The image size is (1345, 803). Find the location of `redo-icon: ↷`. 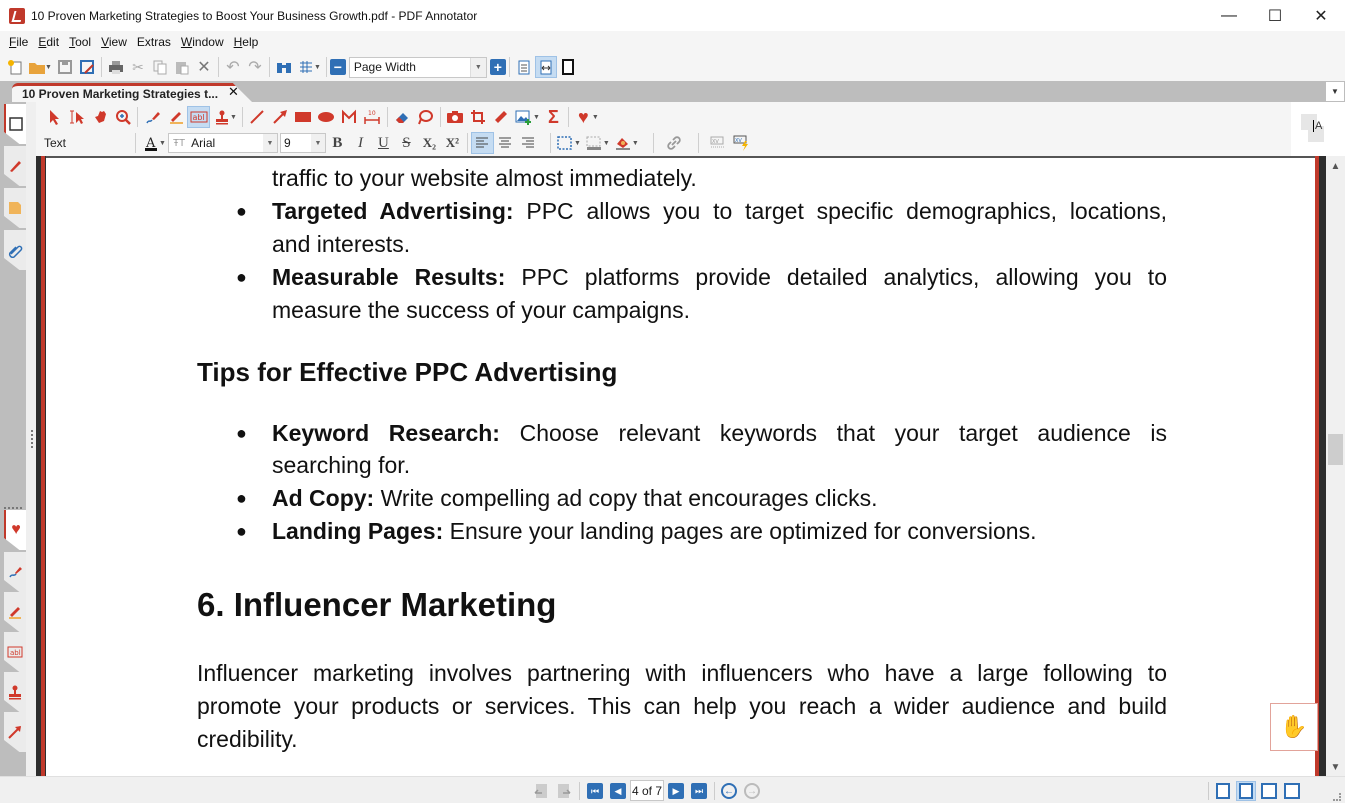

redo-icon: ↷ is located at coordinates (255, 67).